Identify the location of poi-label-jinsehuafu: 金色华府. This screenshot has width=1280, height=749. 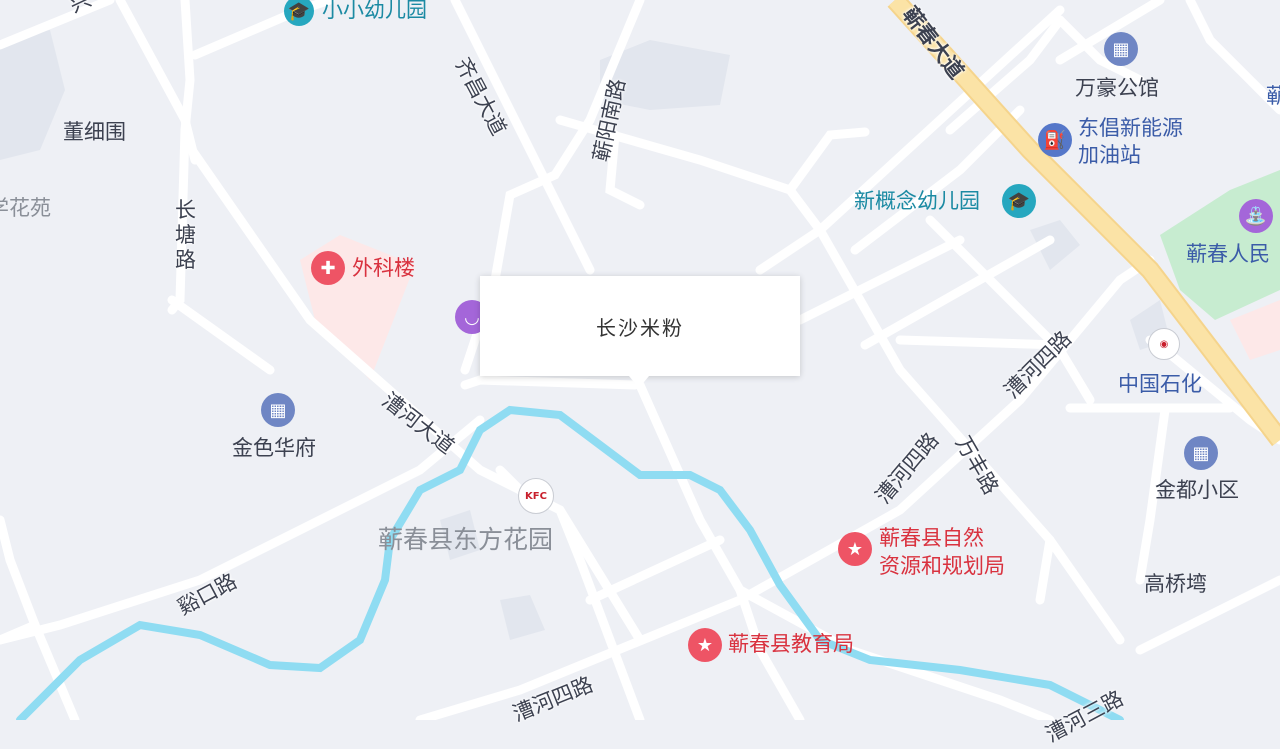
(274, 448).